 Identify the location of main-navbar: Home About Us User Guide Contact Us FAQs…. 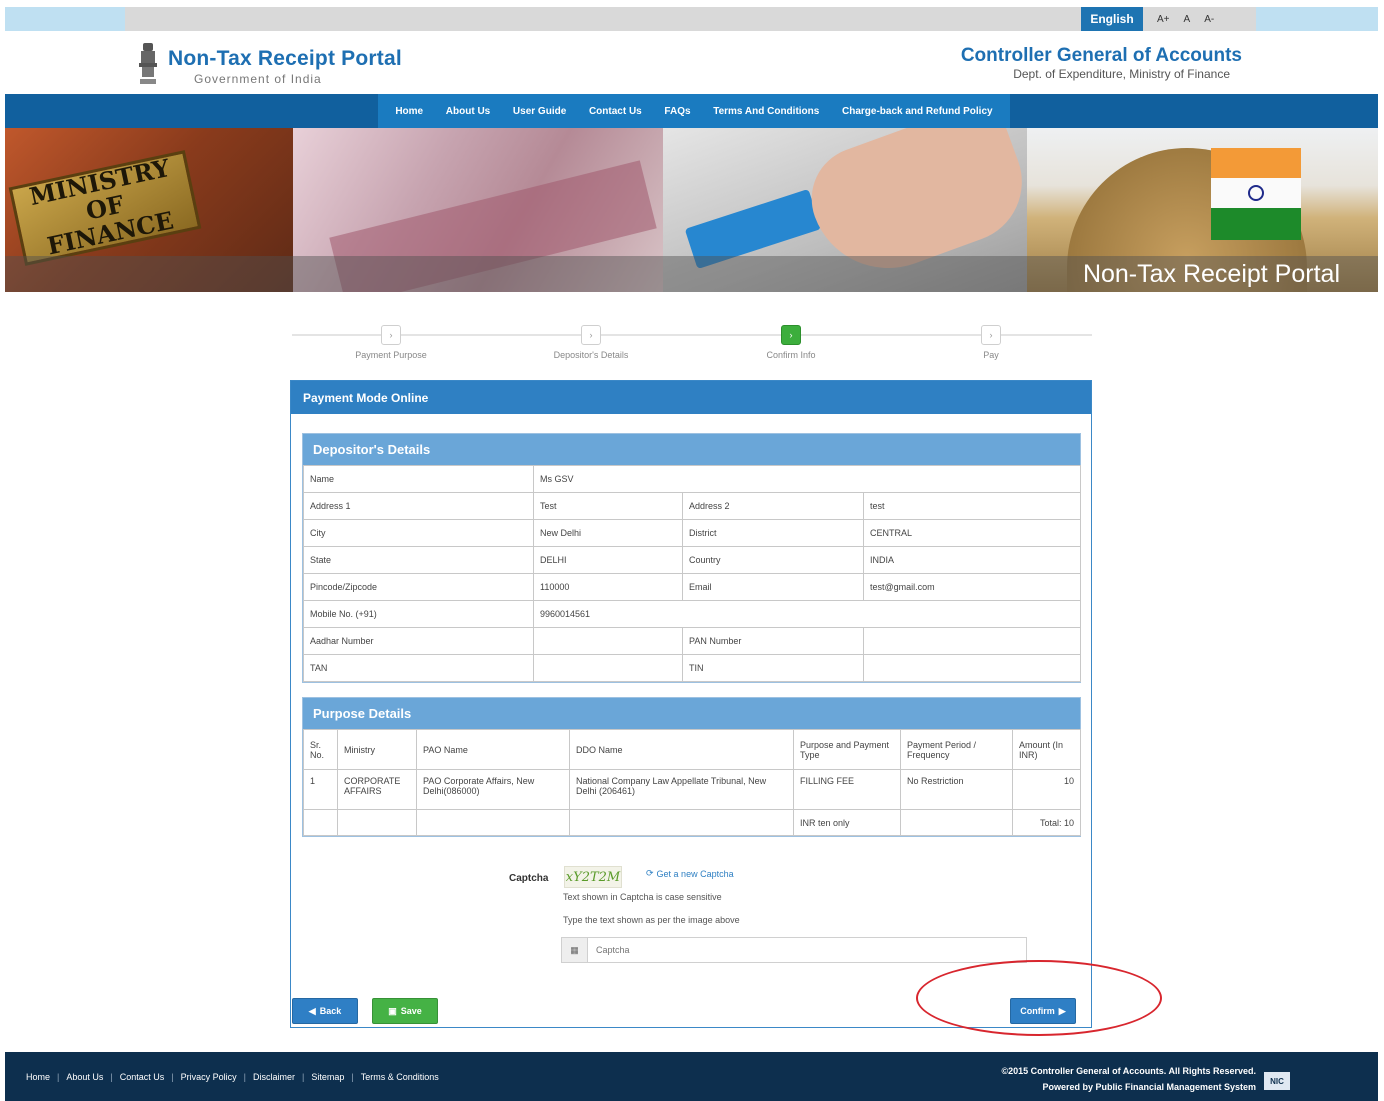
(691, 111).